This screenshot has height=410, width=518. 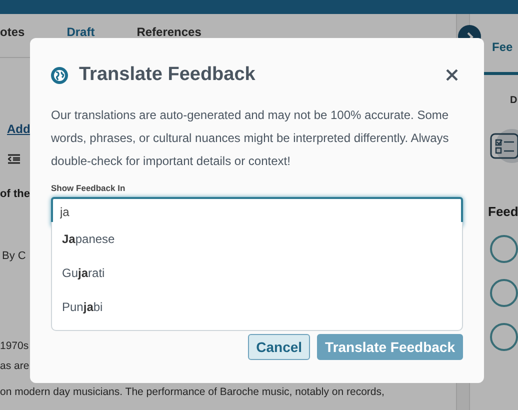 I want to click on globe-icon, so click(x=59, y=75).